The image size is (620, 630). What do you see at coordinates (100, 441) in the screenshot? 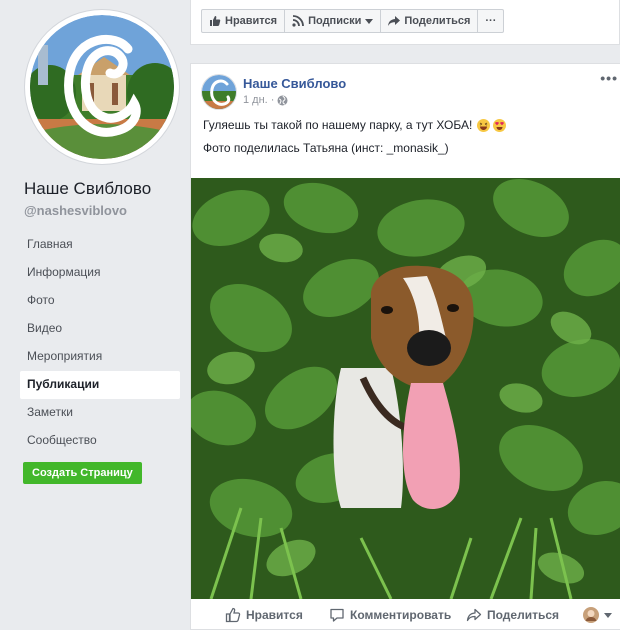
I see `nav-item-community: Сообщество` at bounding box center [100, 441].